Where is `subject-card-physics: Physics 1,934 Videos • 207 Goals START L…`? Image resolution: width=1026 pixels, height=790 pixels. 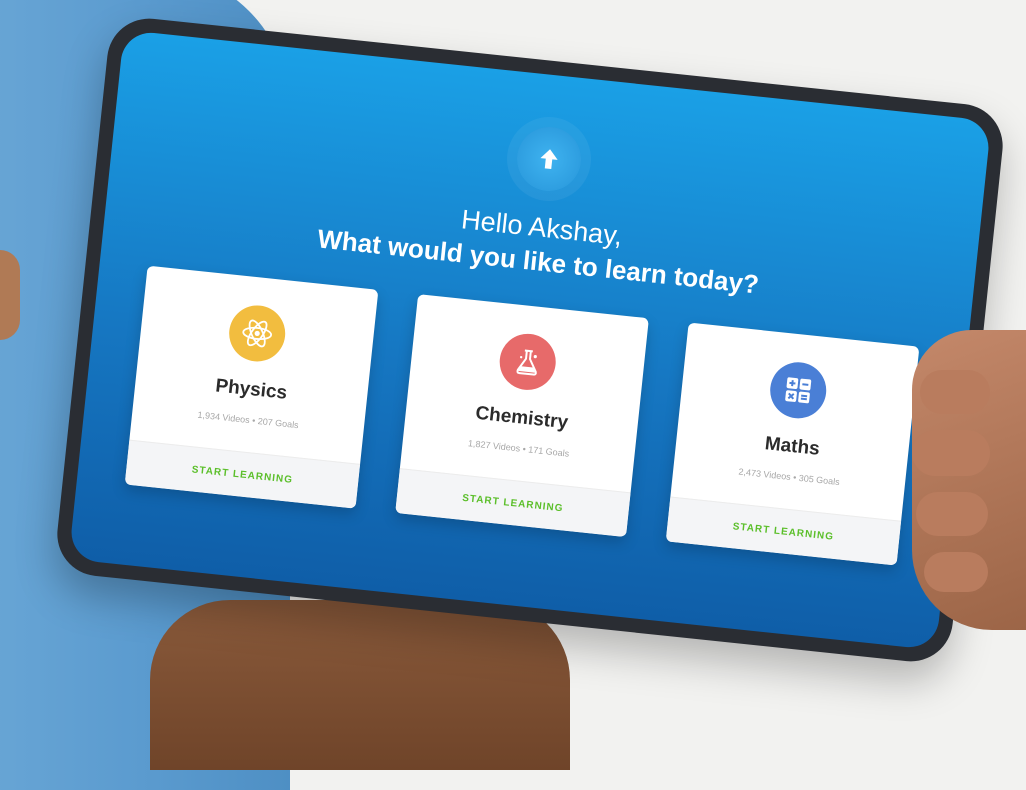 subject-card-physics: Physics 1,934 Videos • 207 Goals START L… is located at coordinates (251, 387).